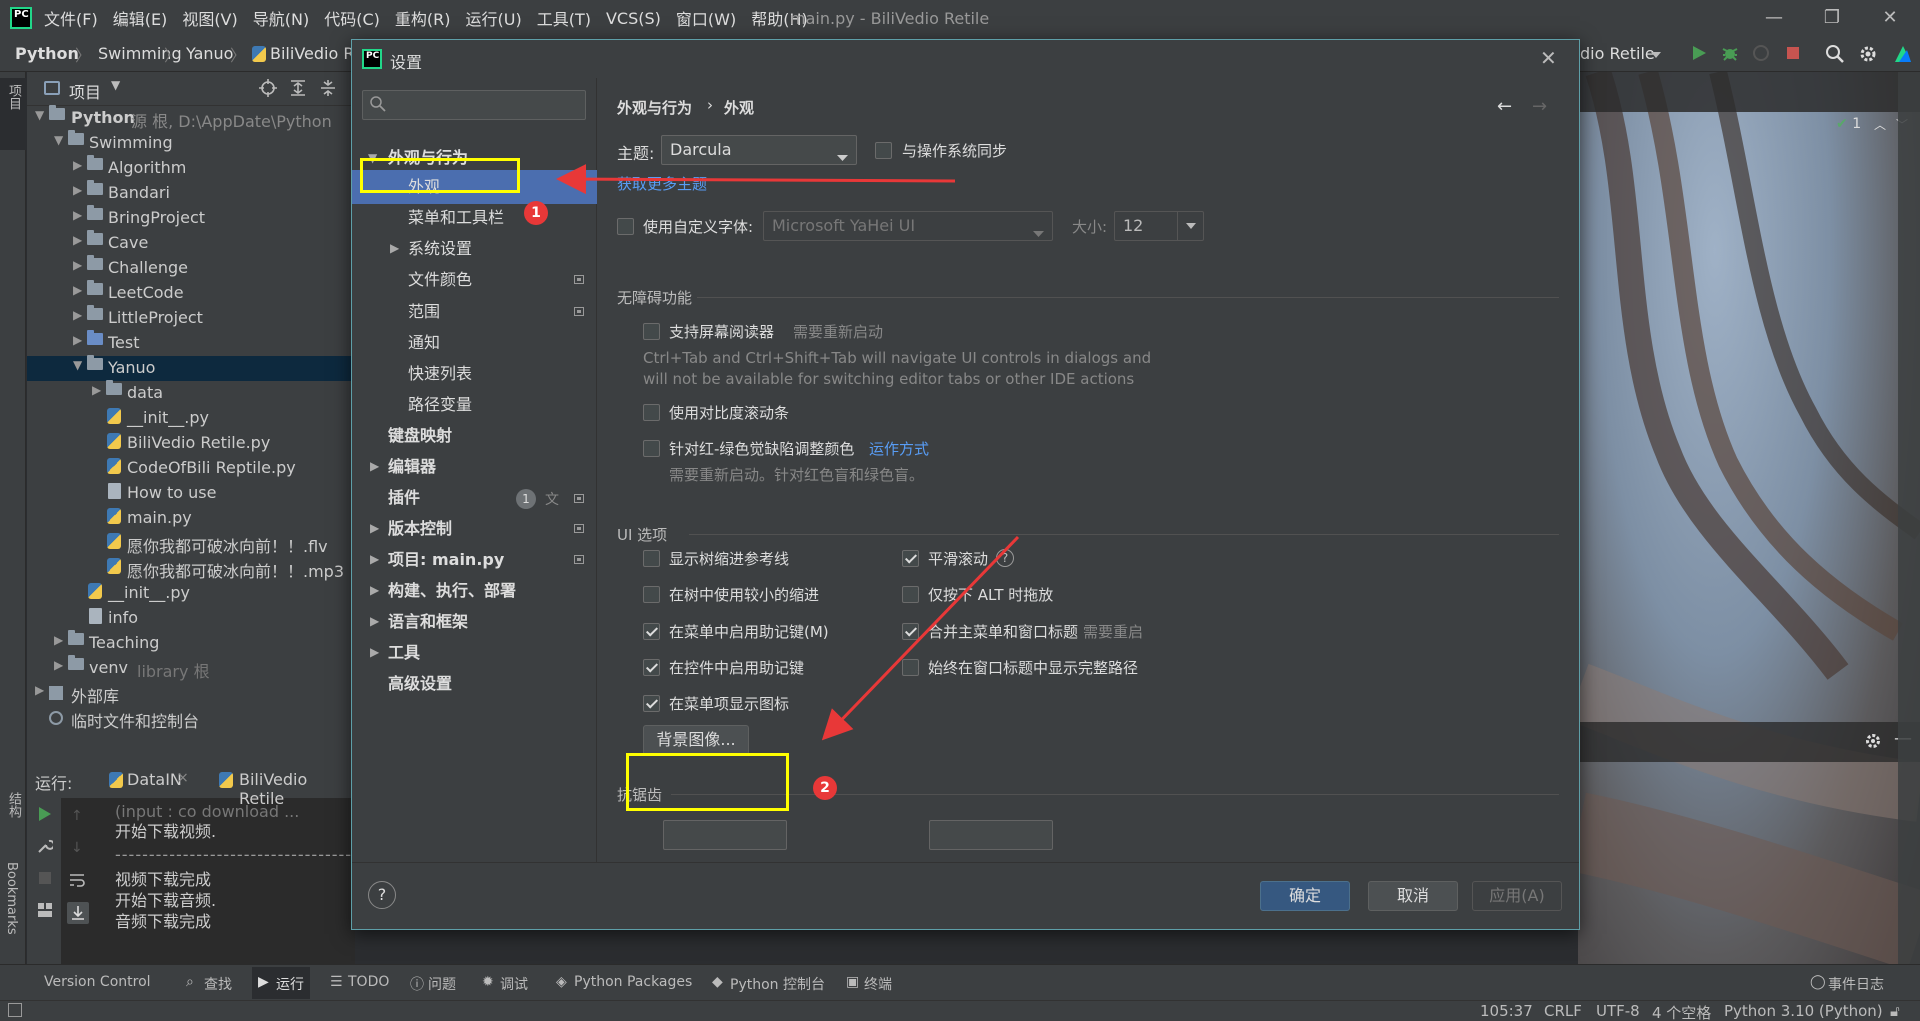  What do you see at coordinates (328, 90) in the screenshot?
I see `collapse-all-icon` at bounding box center [328, 90].